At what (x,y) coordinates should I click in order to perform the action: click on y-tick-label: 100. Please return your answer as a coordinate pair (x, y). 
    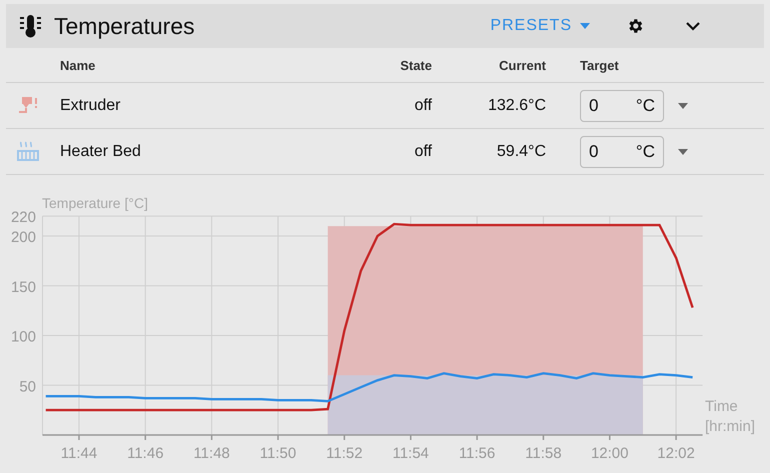
    Looking at the image, I should click on (23, 337).